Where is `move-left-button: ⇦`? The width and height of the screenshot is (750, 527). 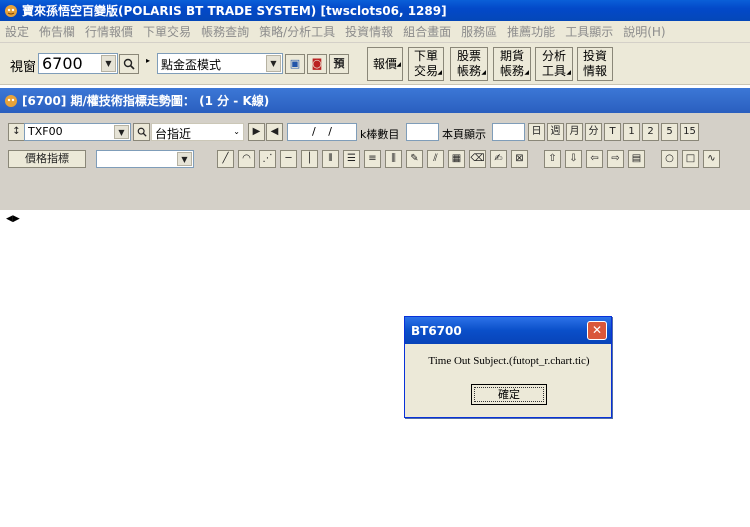 move-left-button: ⇦ is located at coordinates (594, 159).